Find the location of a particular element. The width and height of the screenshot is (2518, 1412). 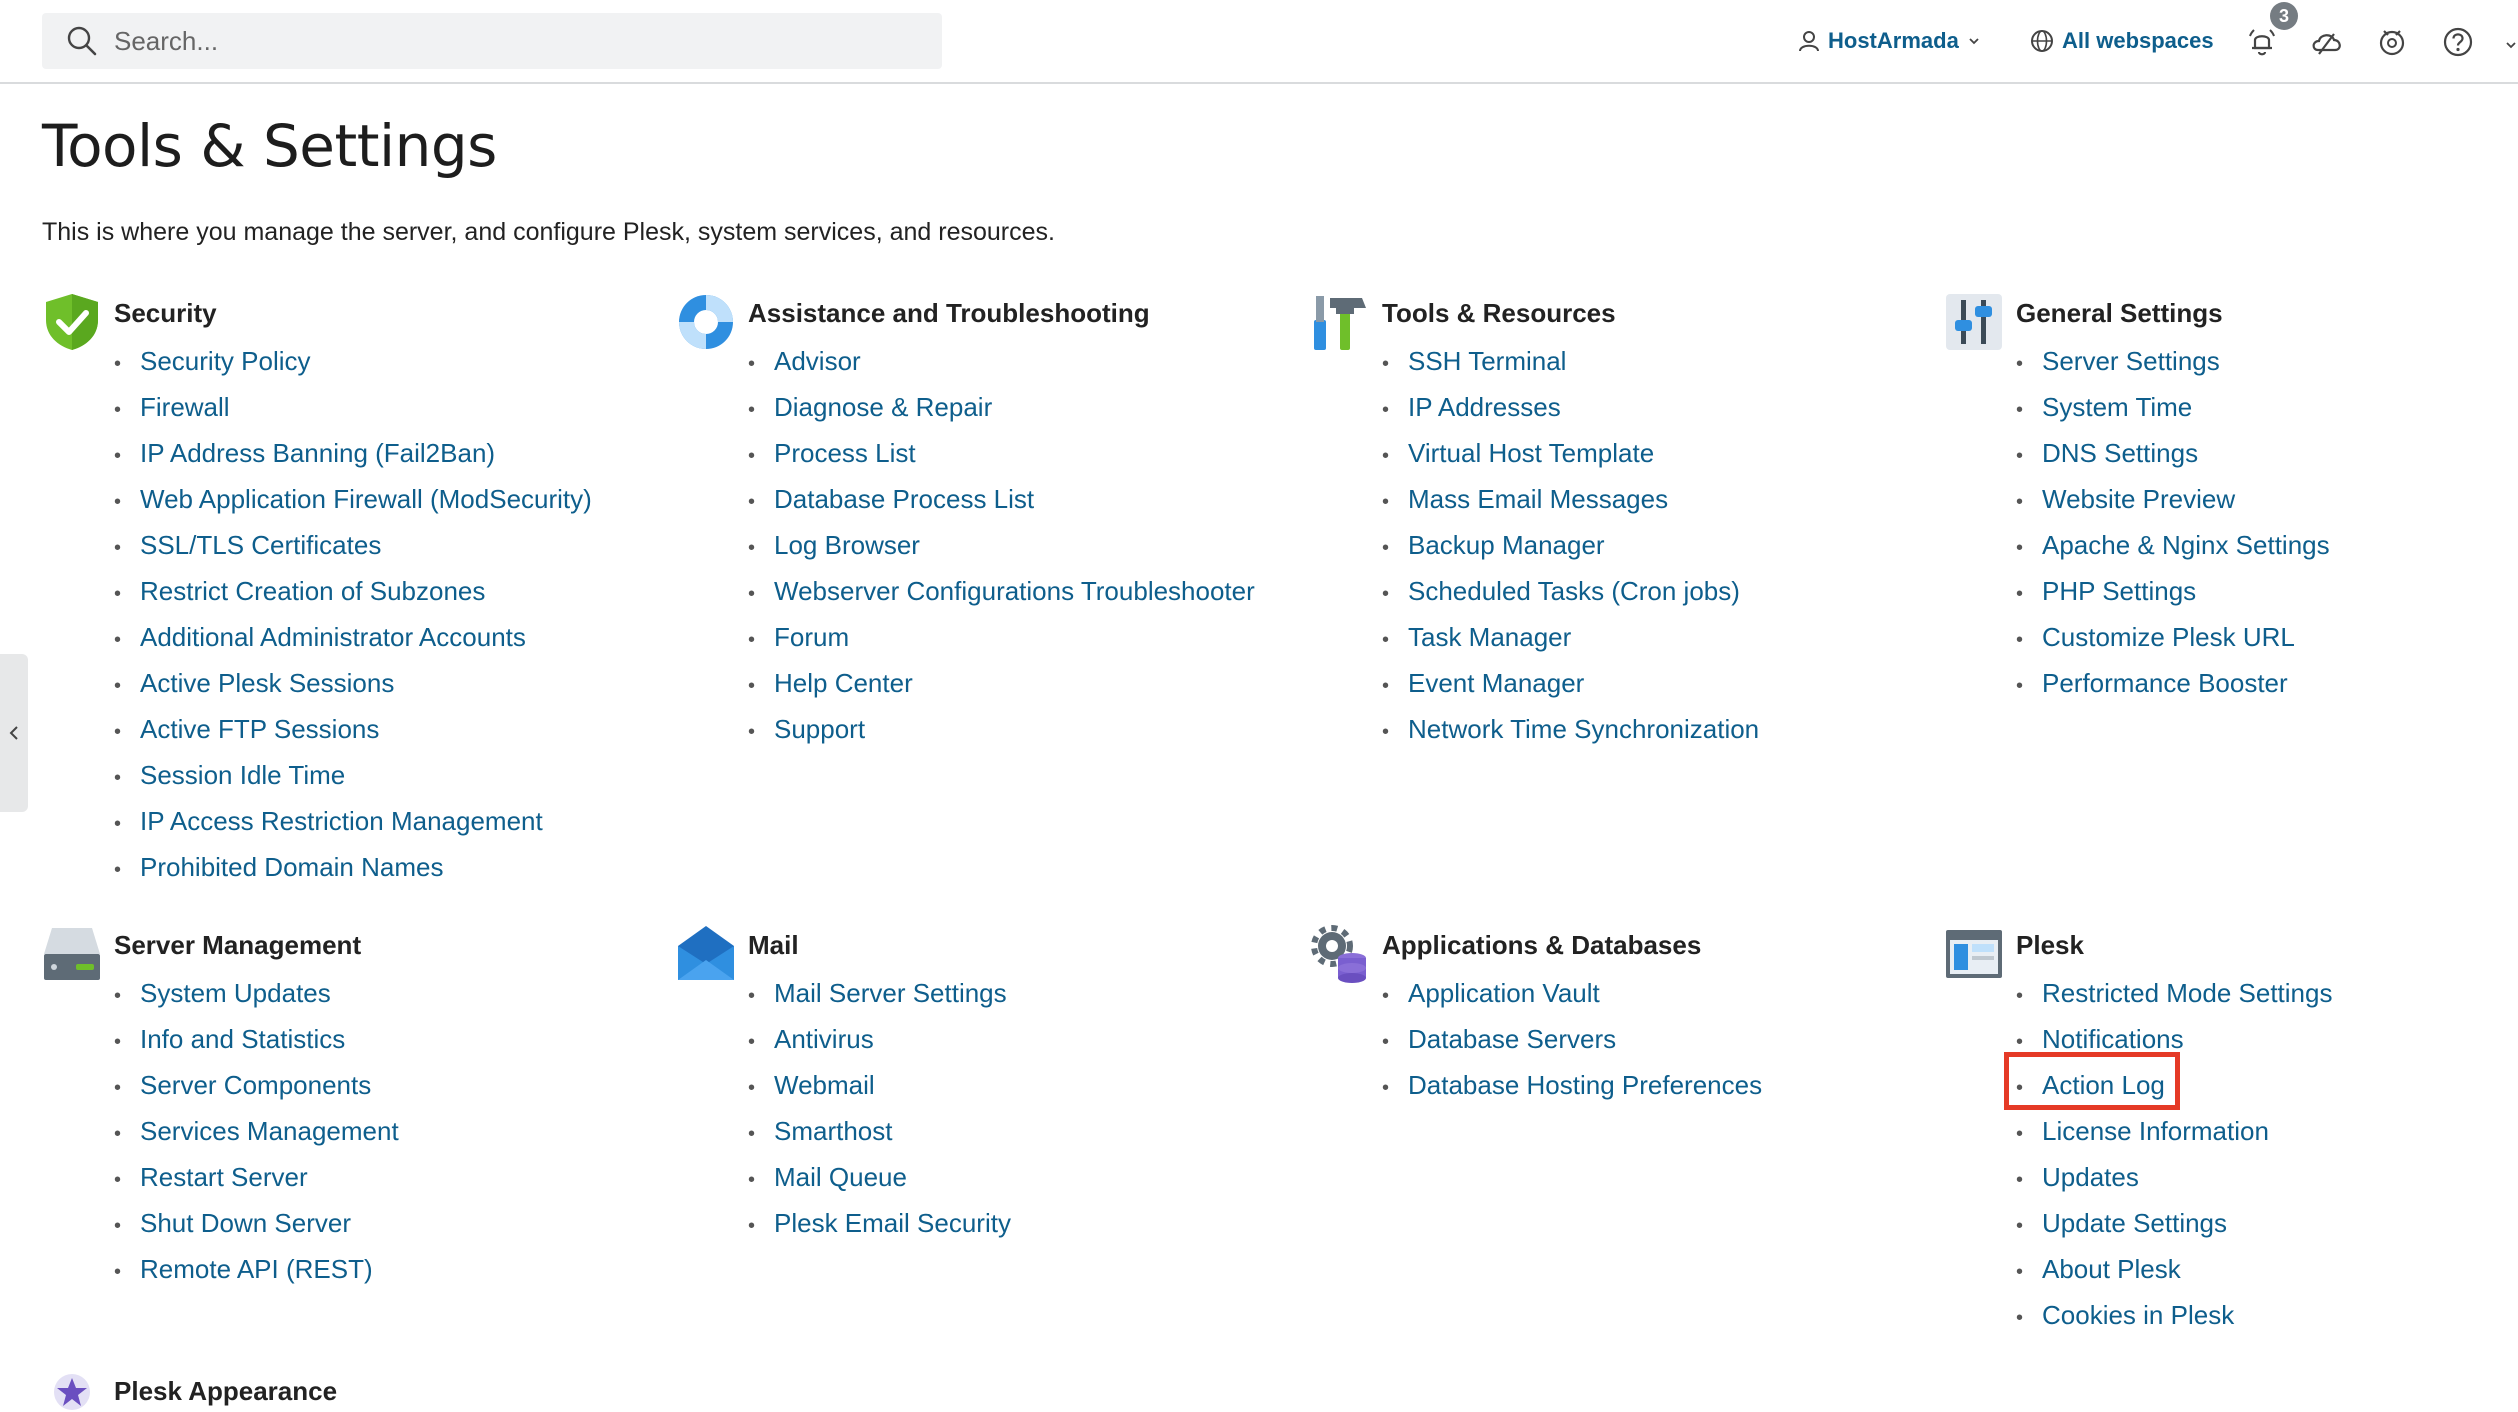

list-item: Restricted Mode Settings is located at coordinates (2174, 993).